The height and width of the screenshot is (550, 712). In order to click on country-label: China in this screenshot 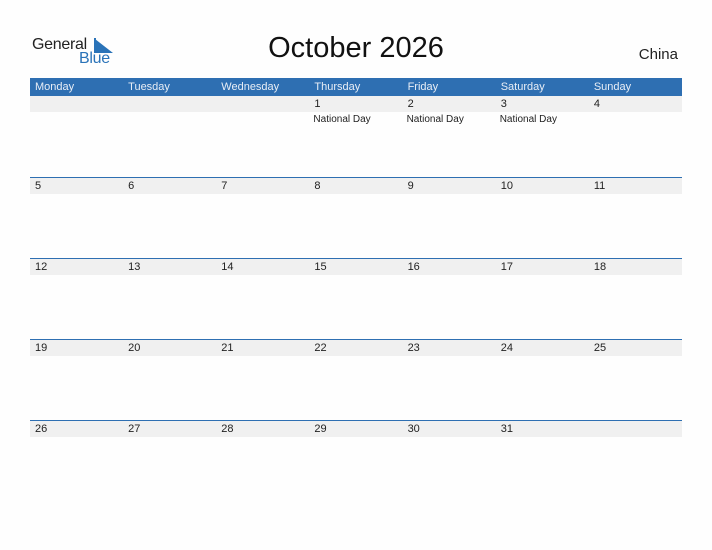, I will do `click(658, 54)`.